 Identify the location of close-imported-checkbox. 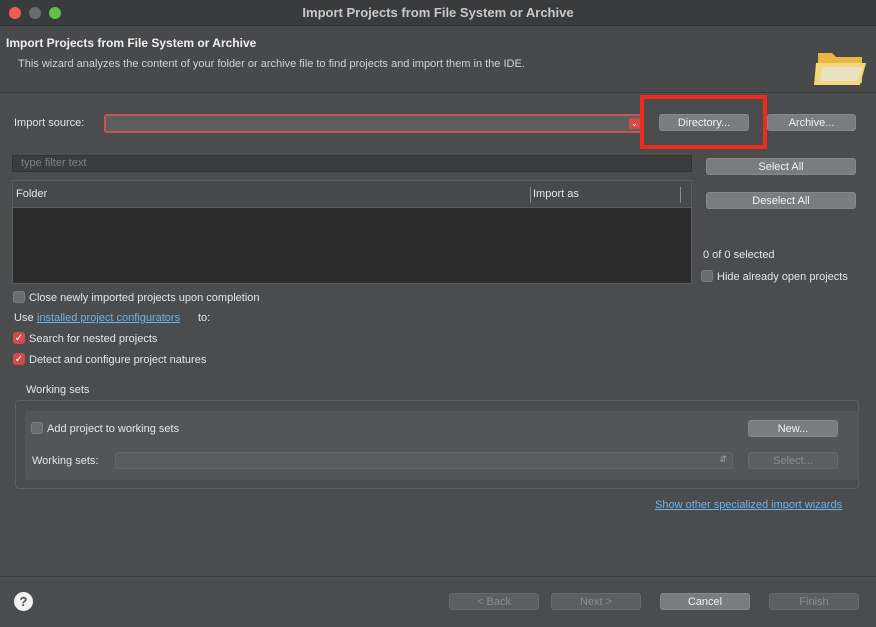
(19, 297).